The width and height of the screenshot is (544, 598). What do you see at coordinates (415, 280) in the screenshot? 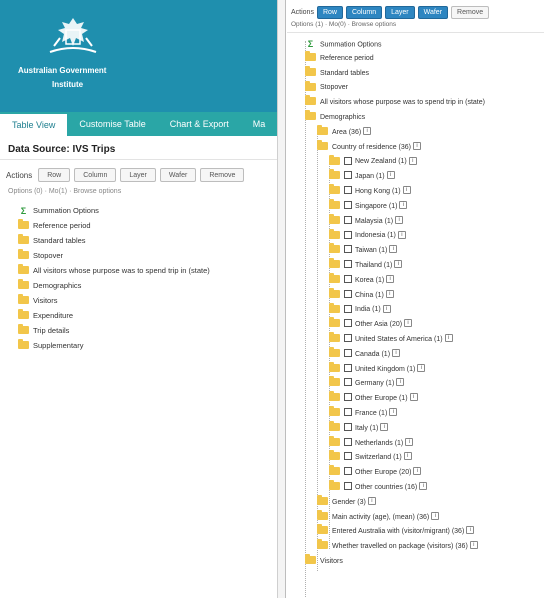
I see `tree-item: Korea (1) i` at bounding box center [415, 280].